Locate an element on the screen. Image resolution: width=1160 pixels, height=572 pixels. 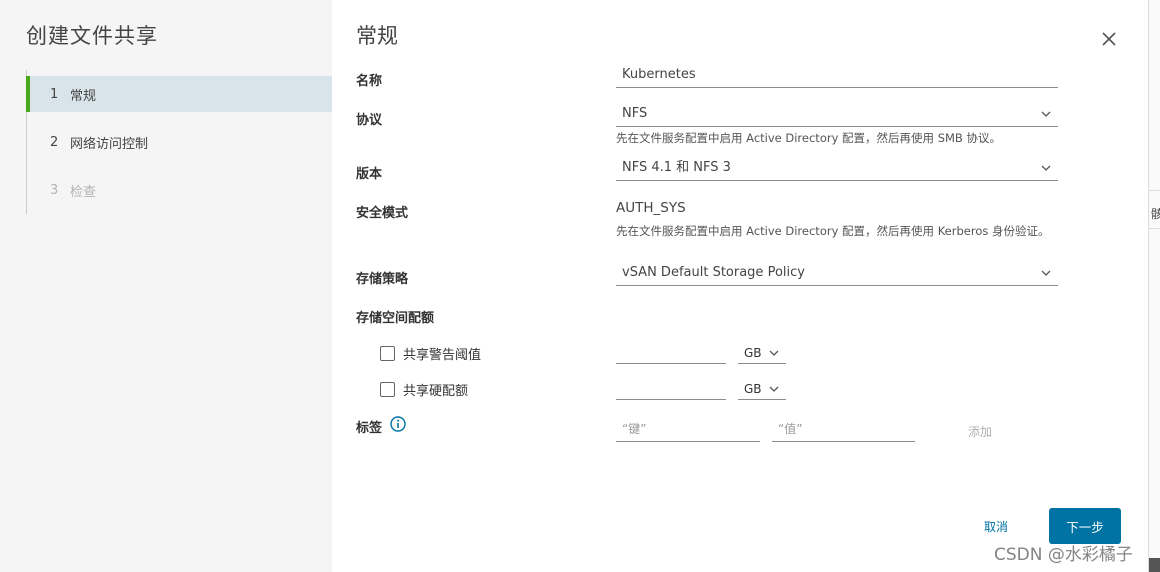
close-icon is located at coordinates (1109, 39).